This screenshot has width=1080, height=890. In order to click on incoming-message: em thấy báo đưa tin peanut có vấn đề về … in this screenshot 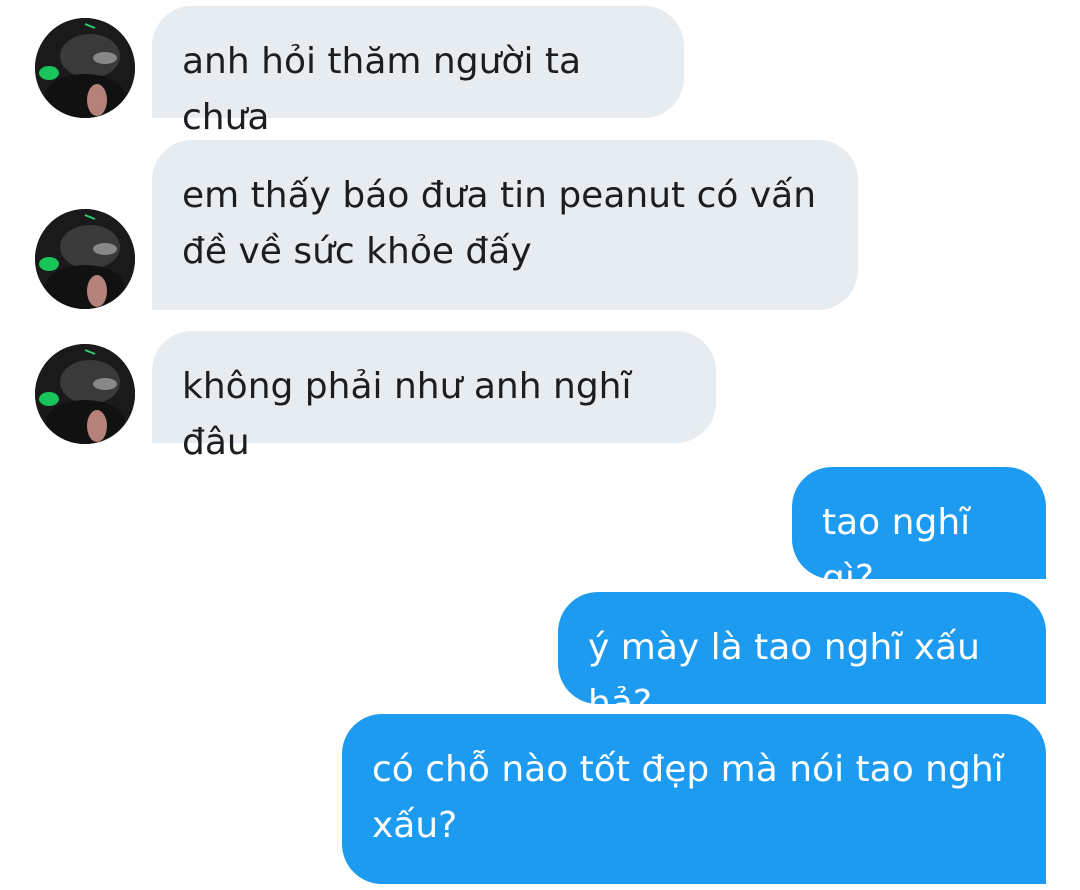, I will do `click(505, 225)`.